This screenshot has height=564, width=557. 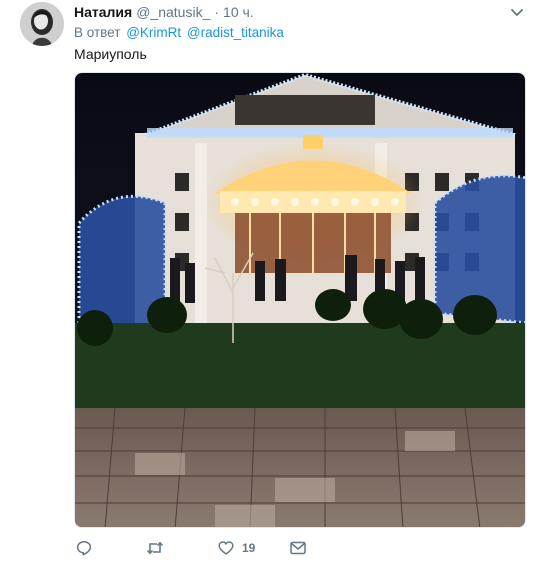 What do you see at coordinates (103, 12) in the screenshot?
I see `author-name: Наталия` at bounding box center [103, 12].